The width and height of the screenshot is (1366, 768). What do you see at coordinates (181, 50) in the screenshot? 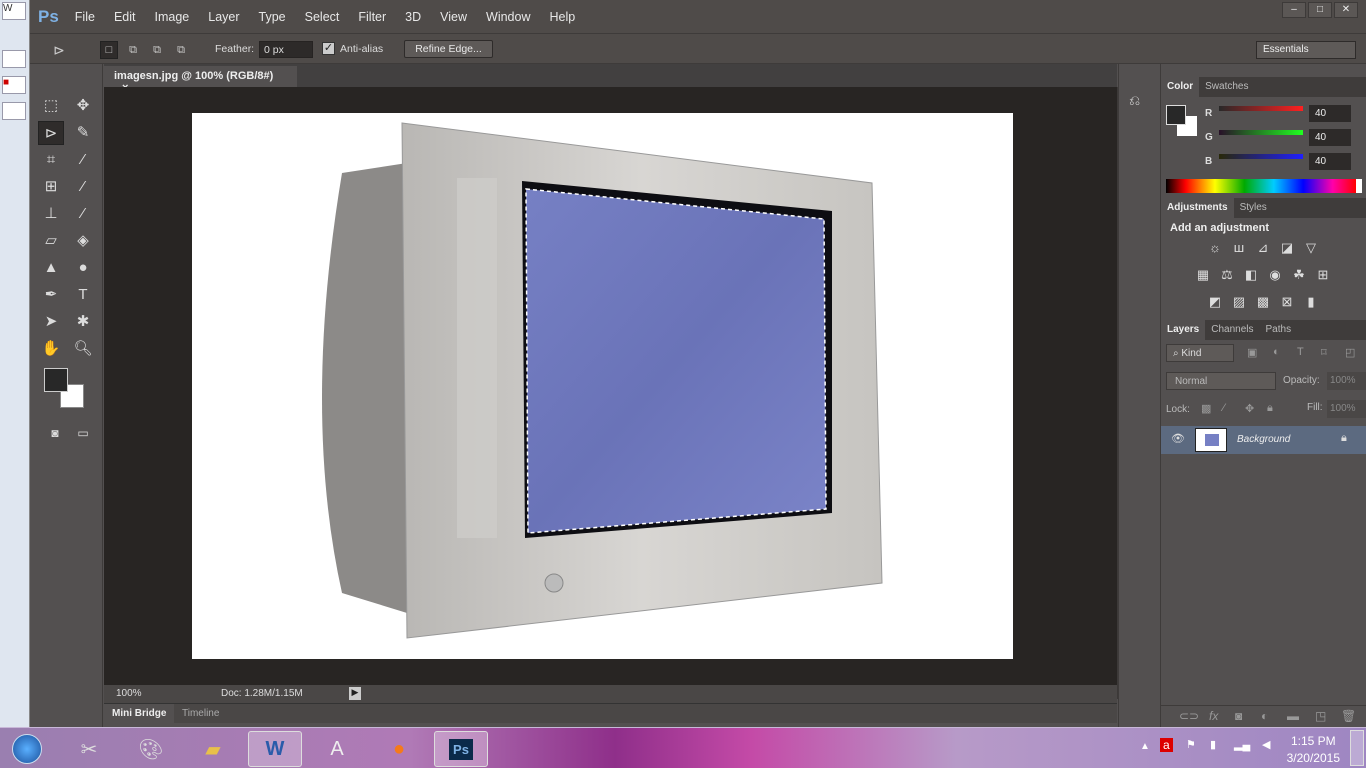
I see `intersect-selection-icon: ⧉` at bounding box center [181, 50].